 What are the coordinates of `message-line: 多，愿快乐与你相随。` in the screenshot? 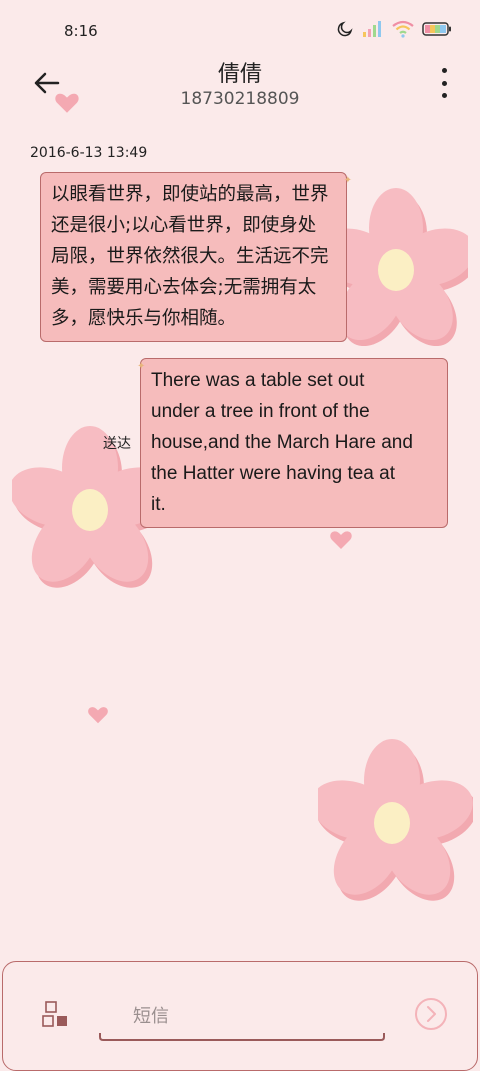 It's located at (144, 318).